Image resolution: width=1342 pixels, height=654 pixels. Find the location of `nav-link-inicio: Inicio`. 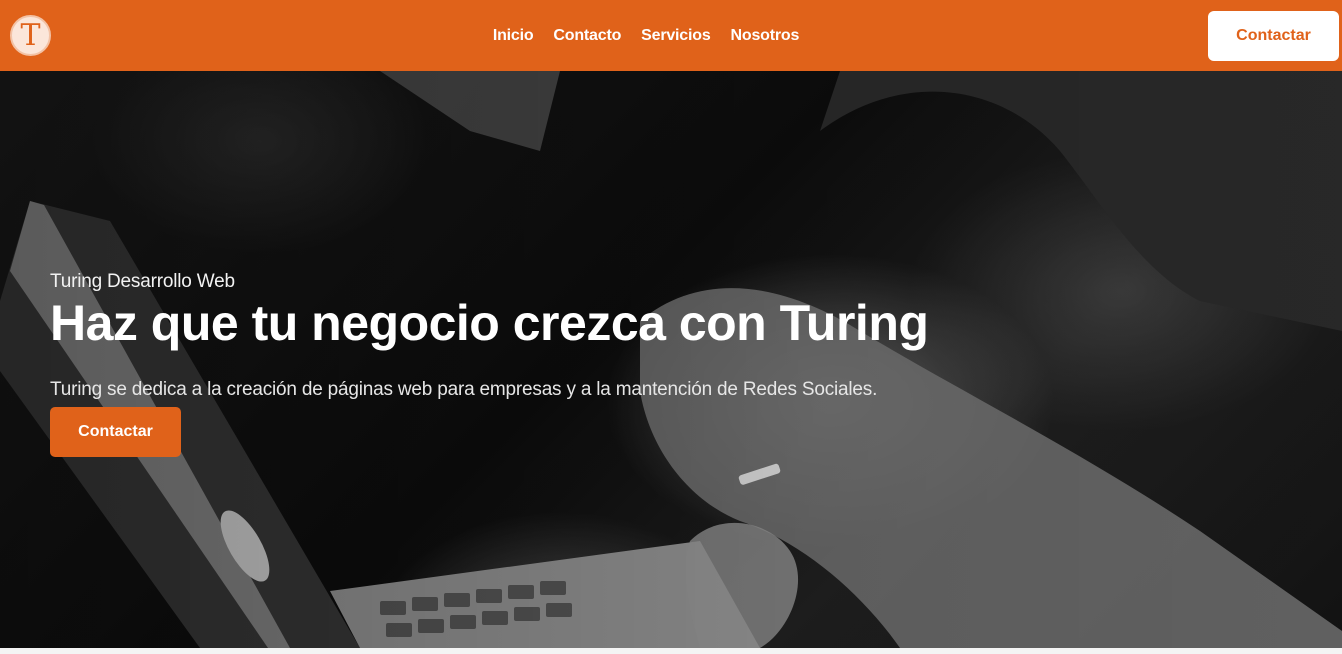

nav-link-inicio: Inicio is located at coordinates (513, 36).